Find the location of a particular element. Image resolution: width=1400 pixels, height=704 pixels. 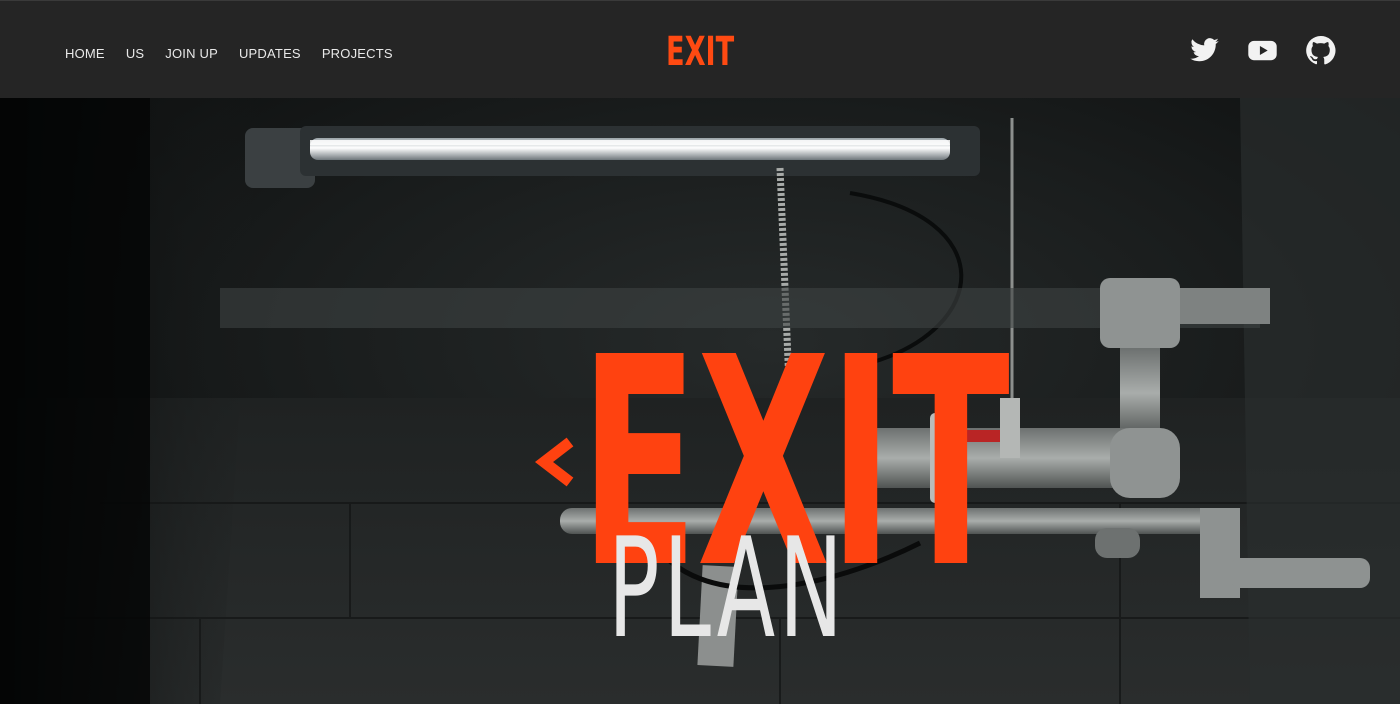

github-icon is located at coordinates (1320, 50).